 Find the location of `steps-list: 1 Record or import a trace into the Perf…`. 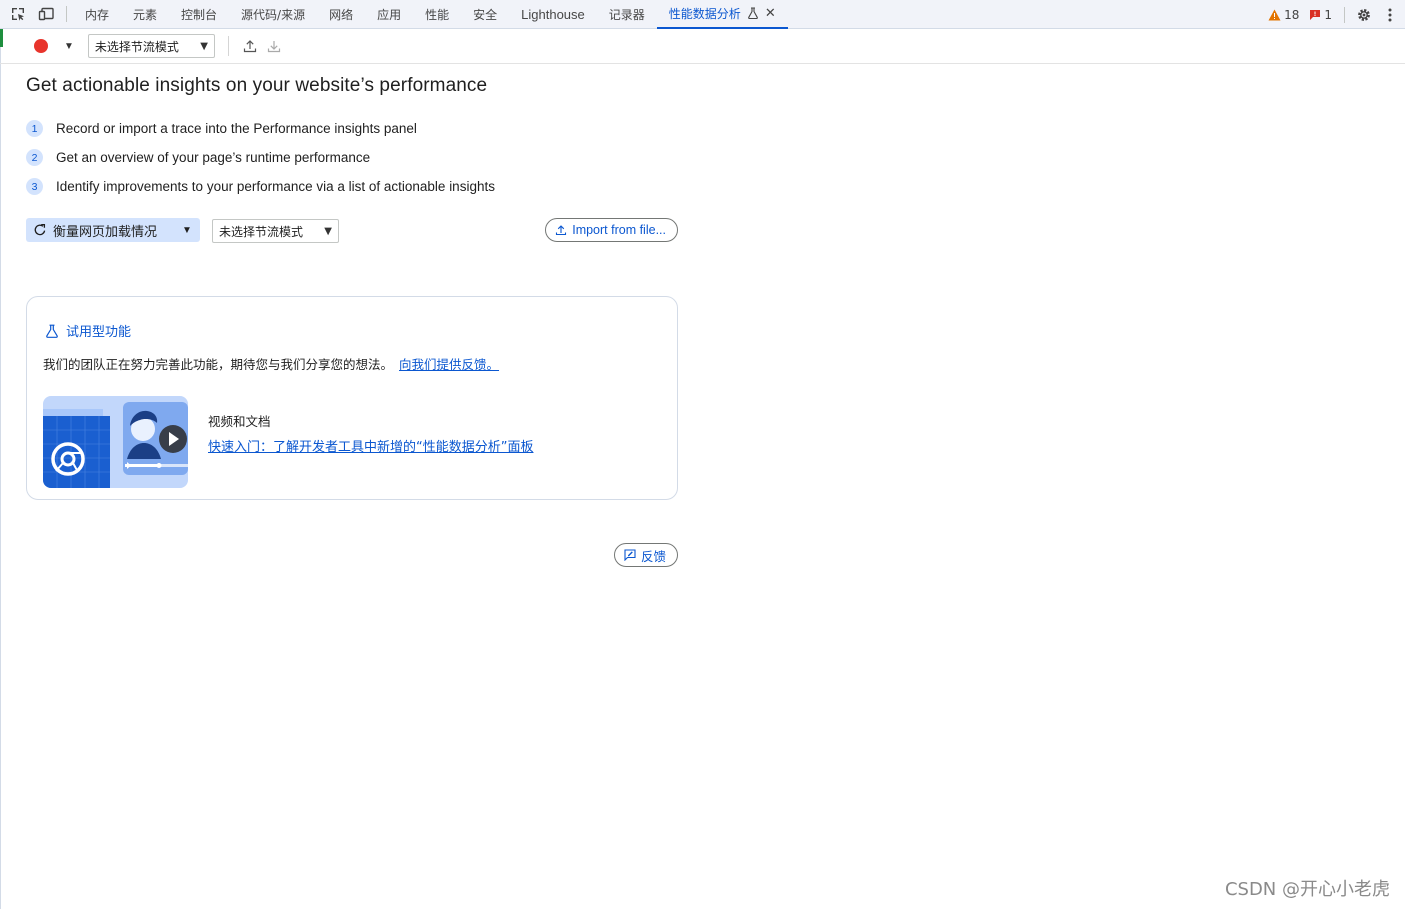

steps-list: 1 Record or import a trace into the Perf… is located at coordinates (352, 157).